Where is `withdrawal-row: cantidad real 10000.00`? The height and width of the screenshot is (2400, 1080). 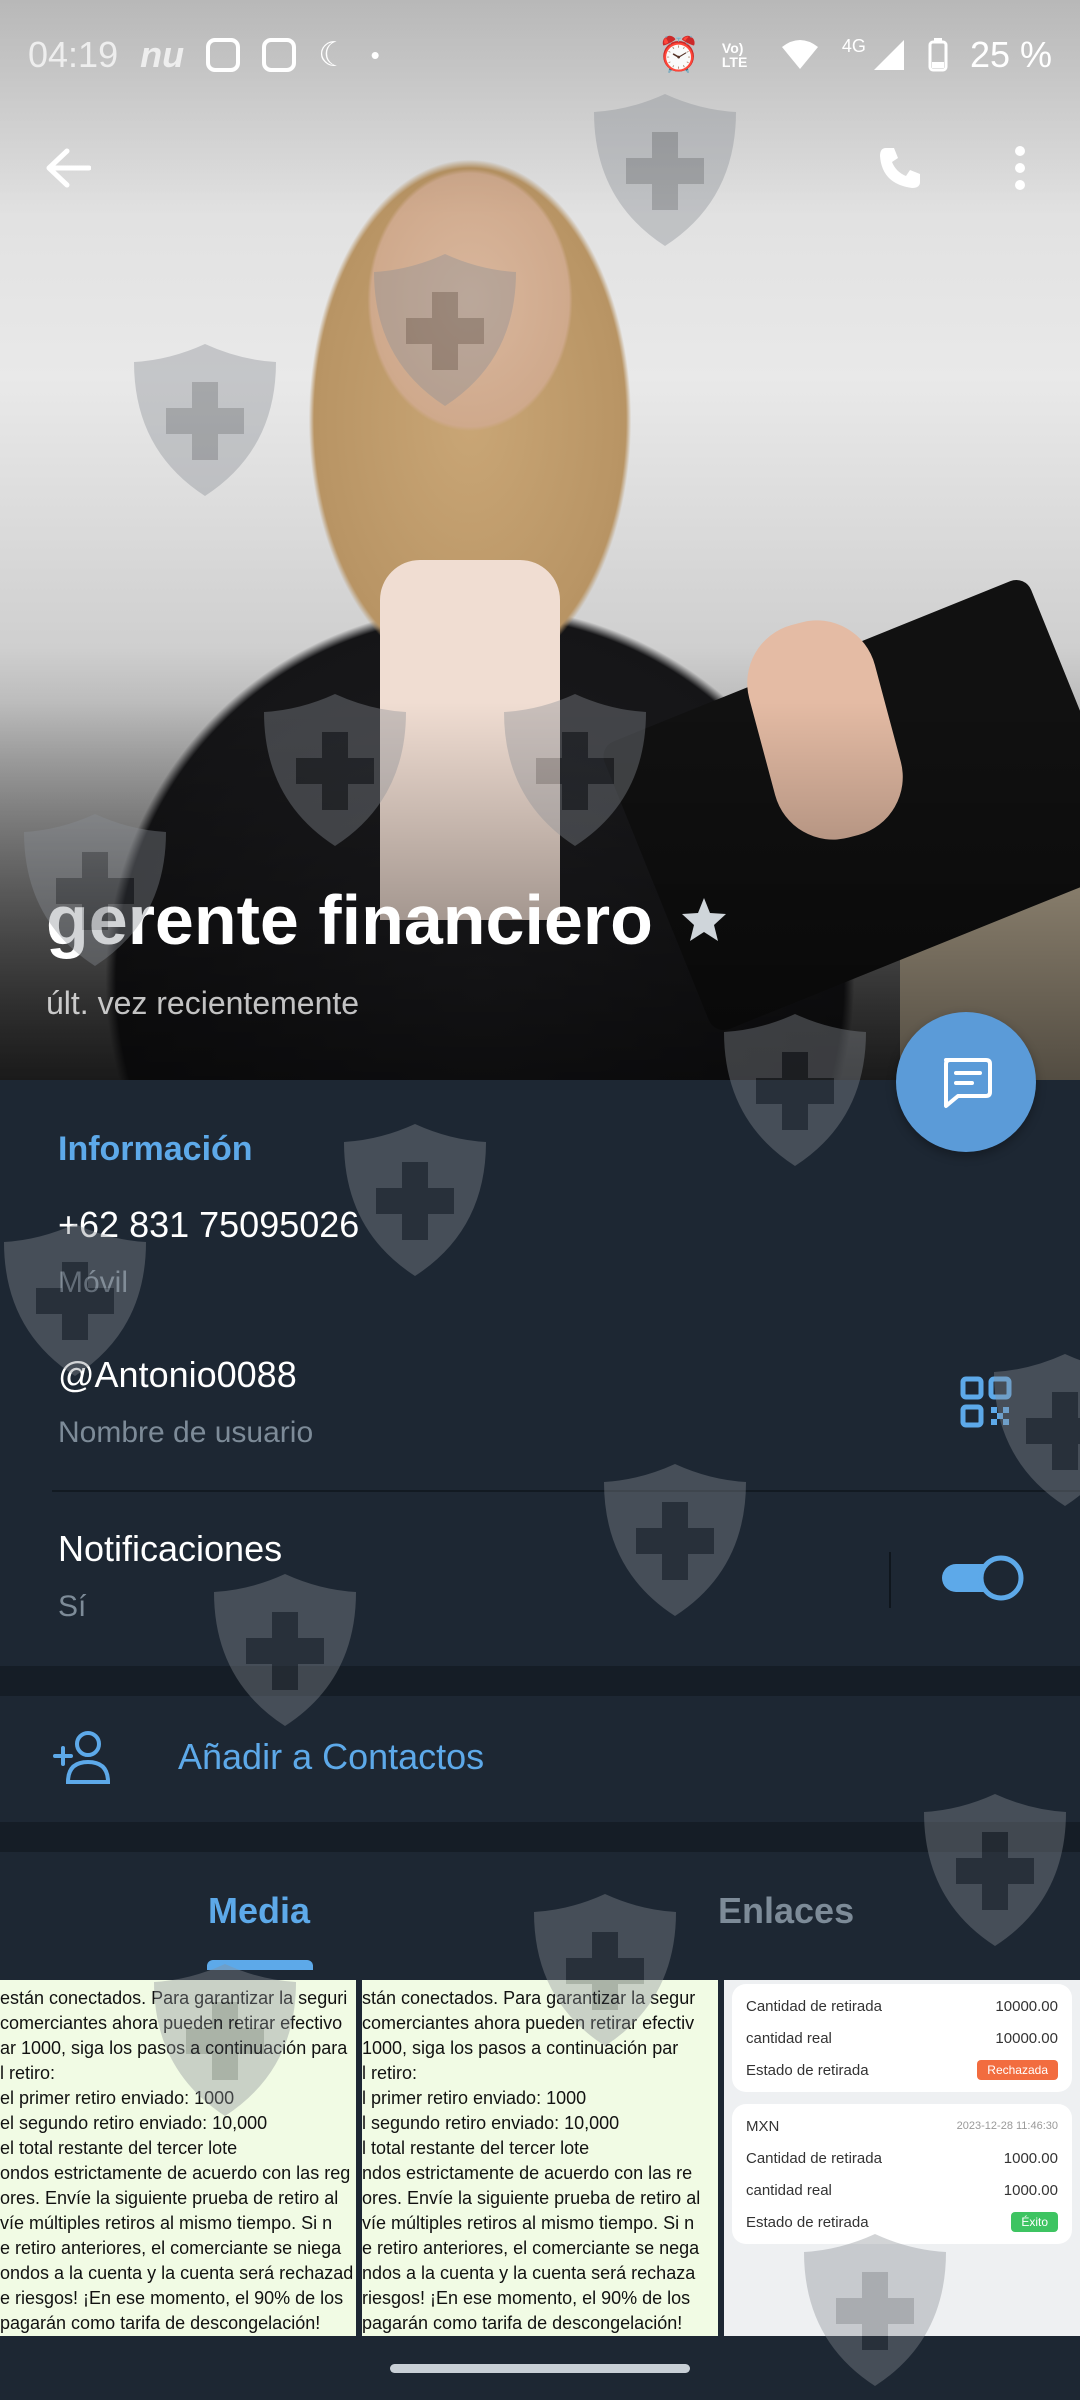
withdrawal-row: cantidad real 10000.00 is located at coordinates (902, 2038).